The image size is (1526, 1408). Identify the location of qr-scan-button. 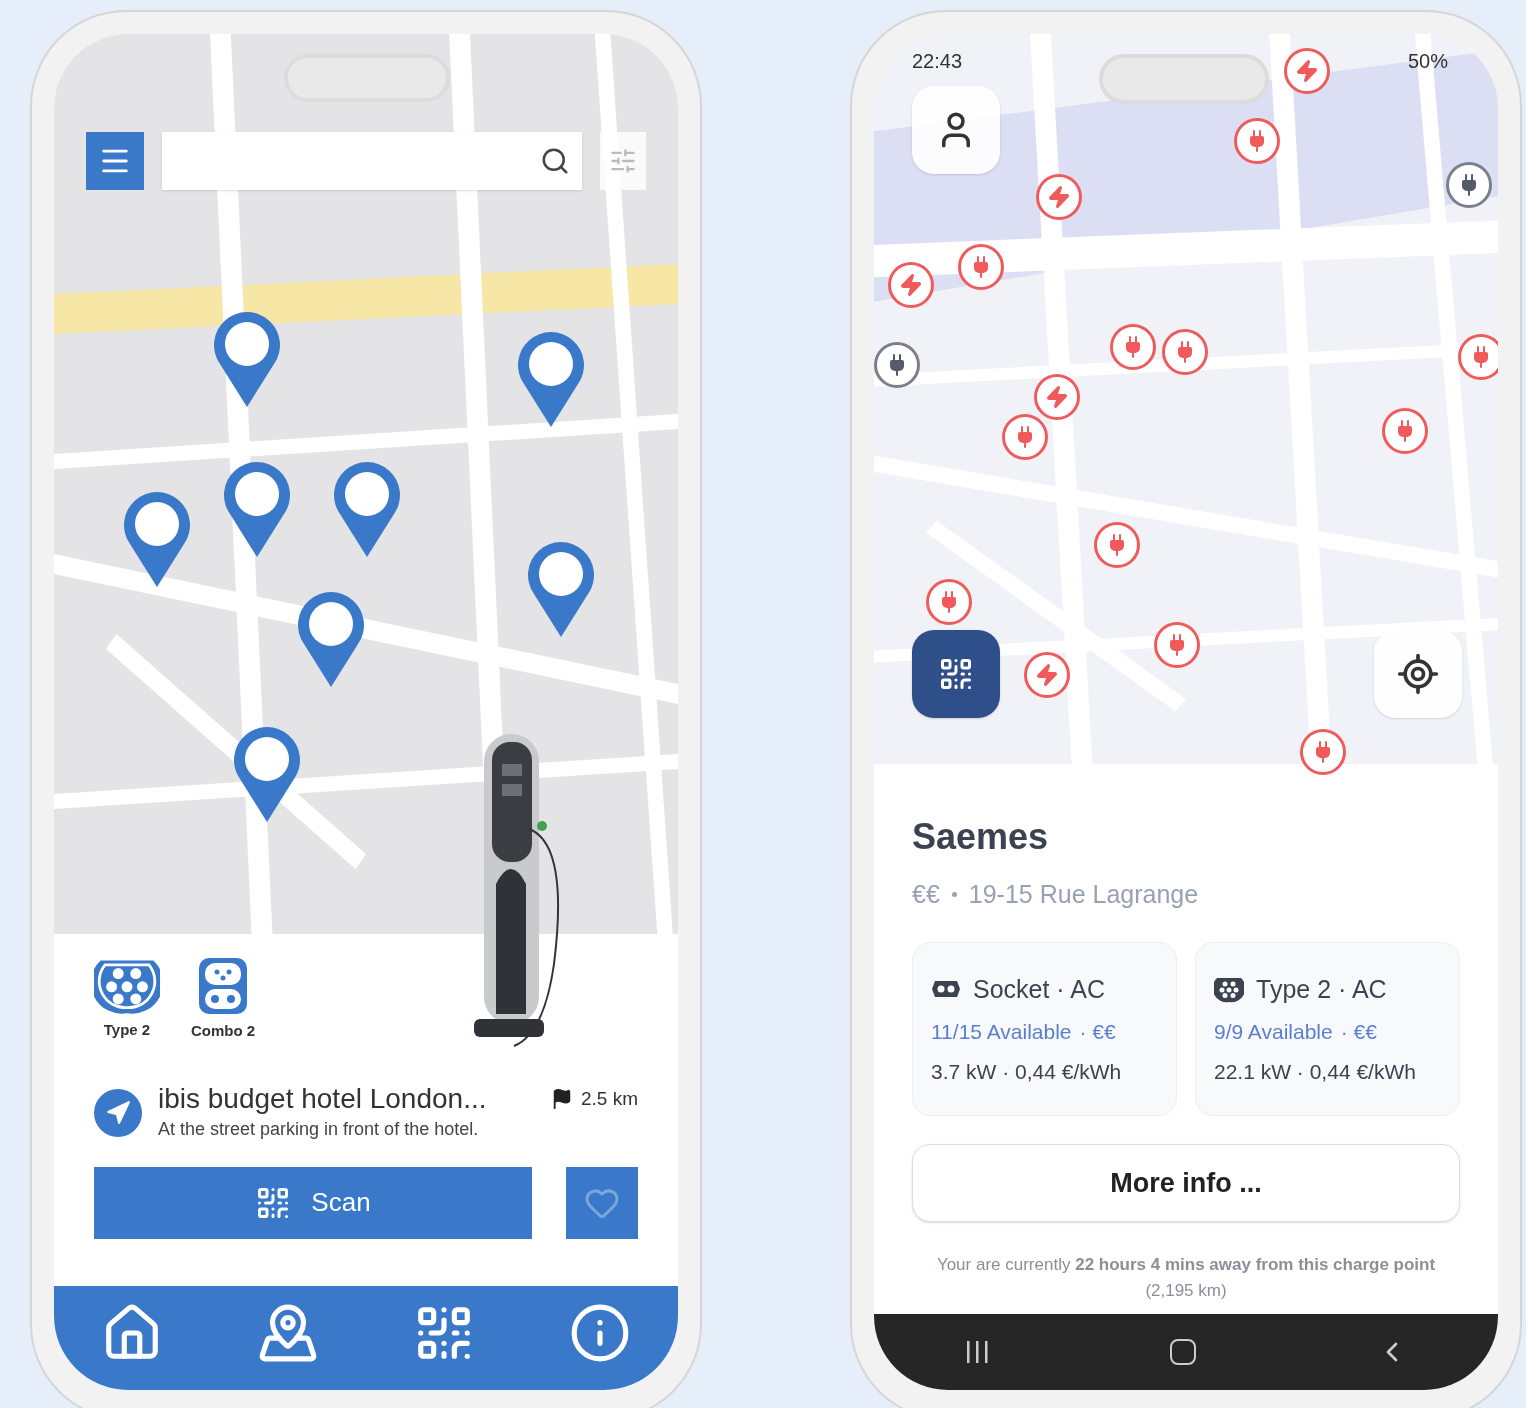
(956, 674).